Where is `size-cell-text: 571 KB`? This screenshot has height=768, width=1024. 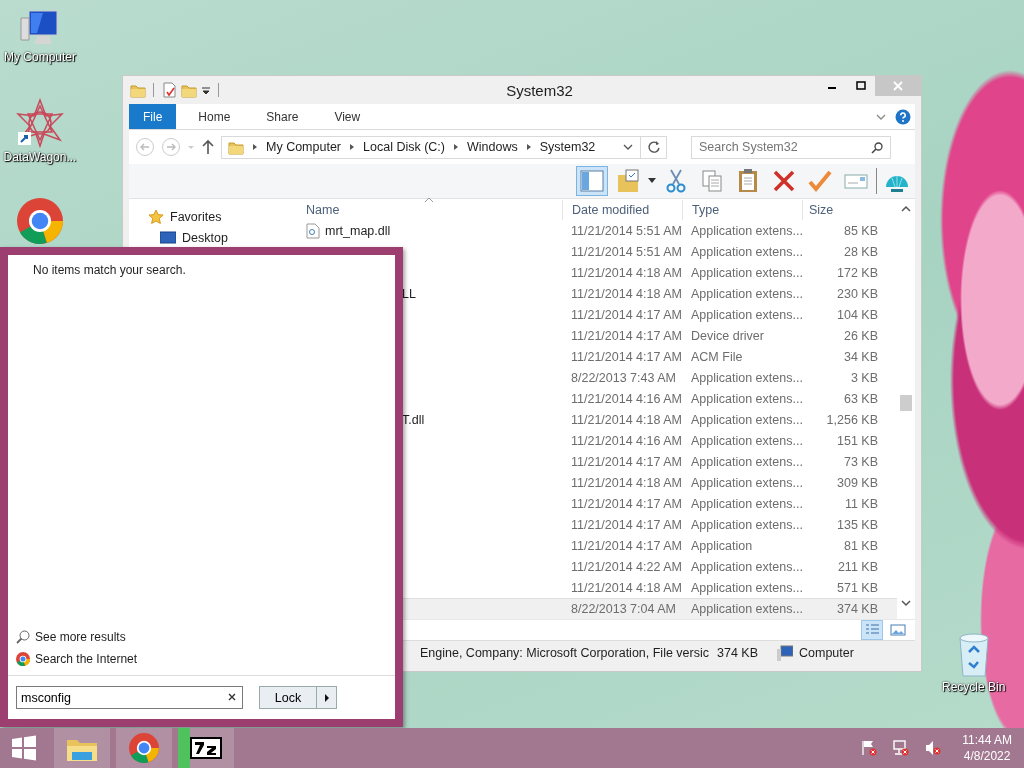 size-cell-text: 571 KB is located at coordinates (857, 588).